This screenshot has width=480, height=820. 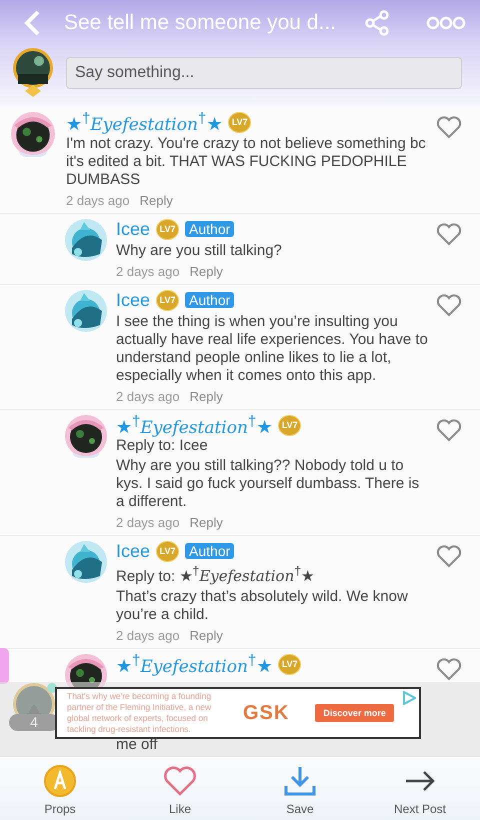 I want to click on next-button: Next Post, so click(x=420, y=788).